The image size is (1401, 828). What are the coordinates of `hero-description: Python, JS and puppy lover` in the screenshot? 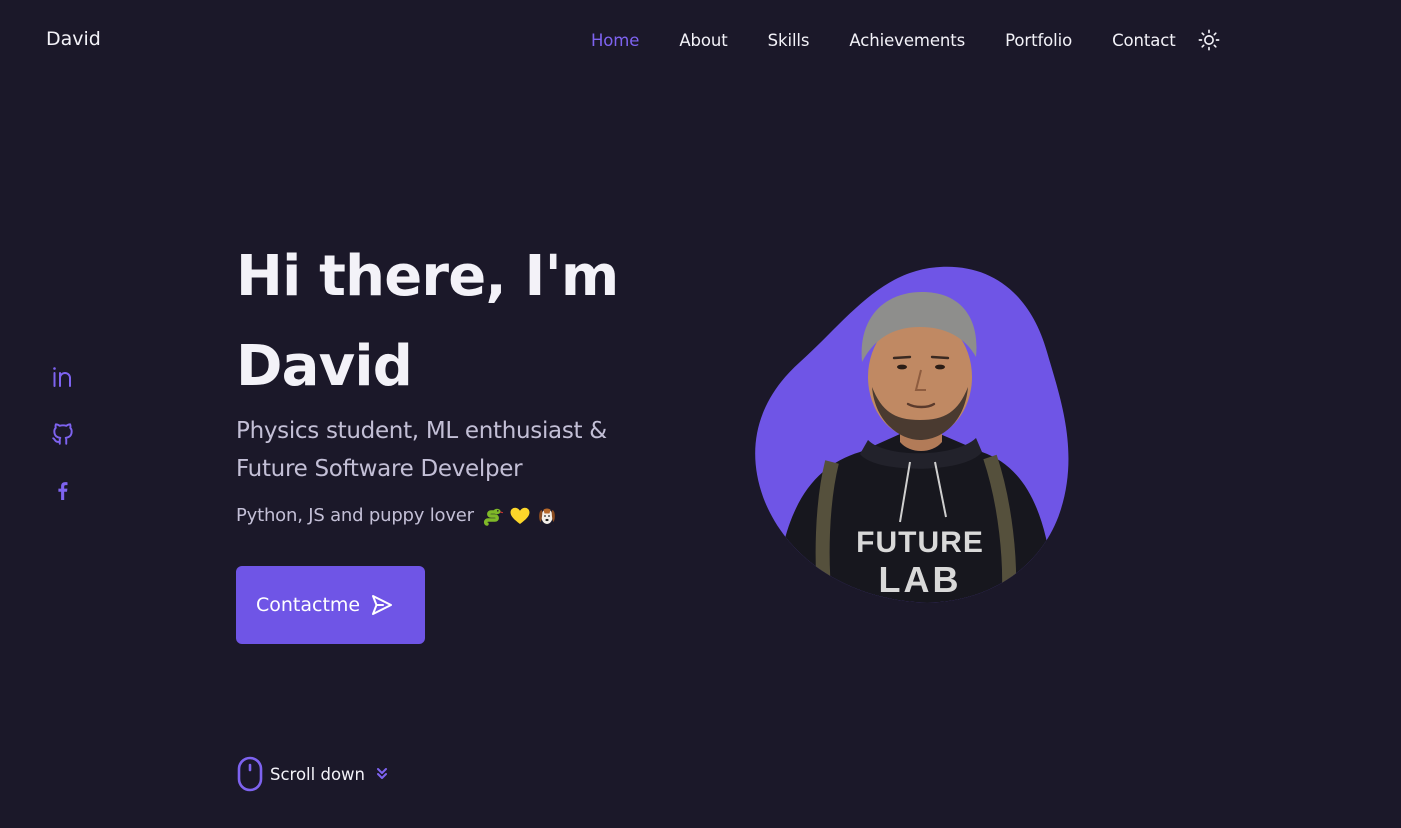 It's located at (466, 516).